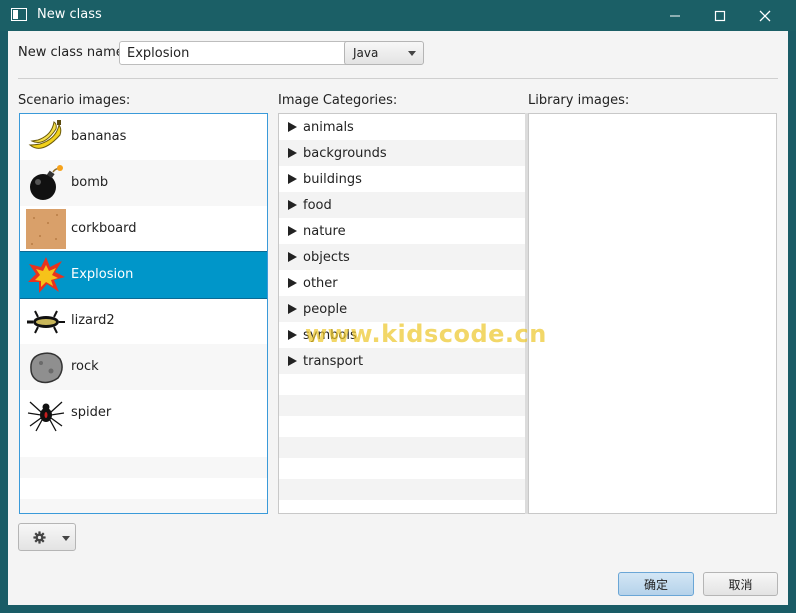  Describe the element at coordinates (579, 100) in the screenshot. I see `library-images-label: Library images:` at that location.